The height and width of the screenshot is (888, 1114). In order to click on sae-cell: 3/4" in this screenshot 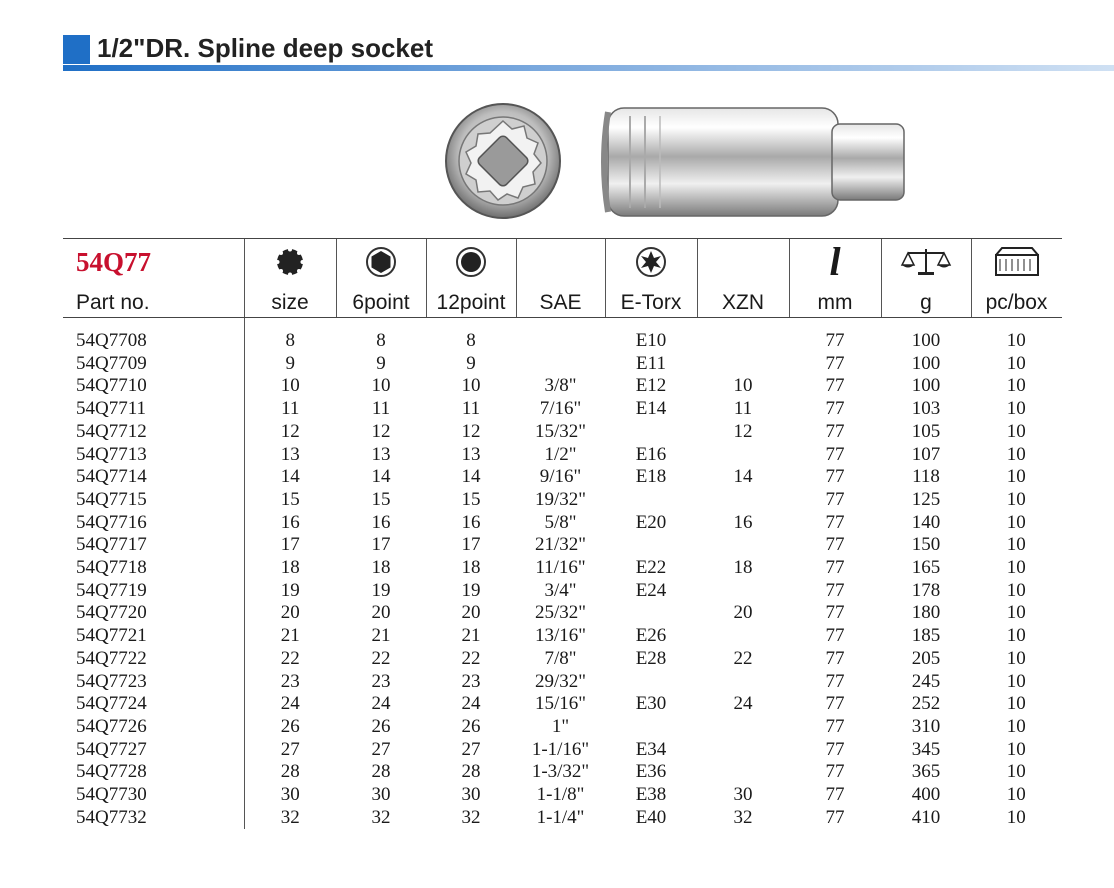, I will do `click(560, 590)`.